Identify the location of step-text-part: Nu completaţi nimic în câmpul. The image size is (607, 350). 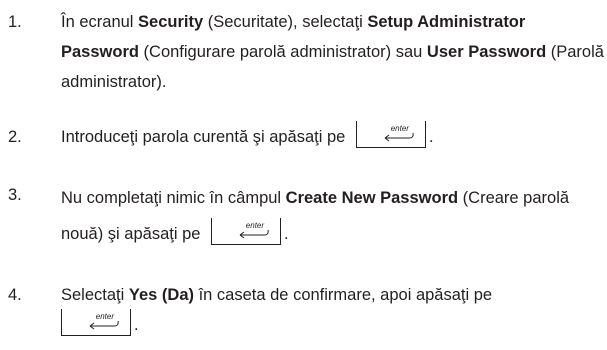
(173, 198).